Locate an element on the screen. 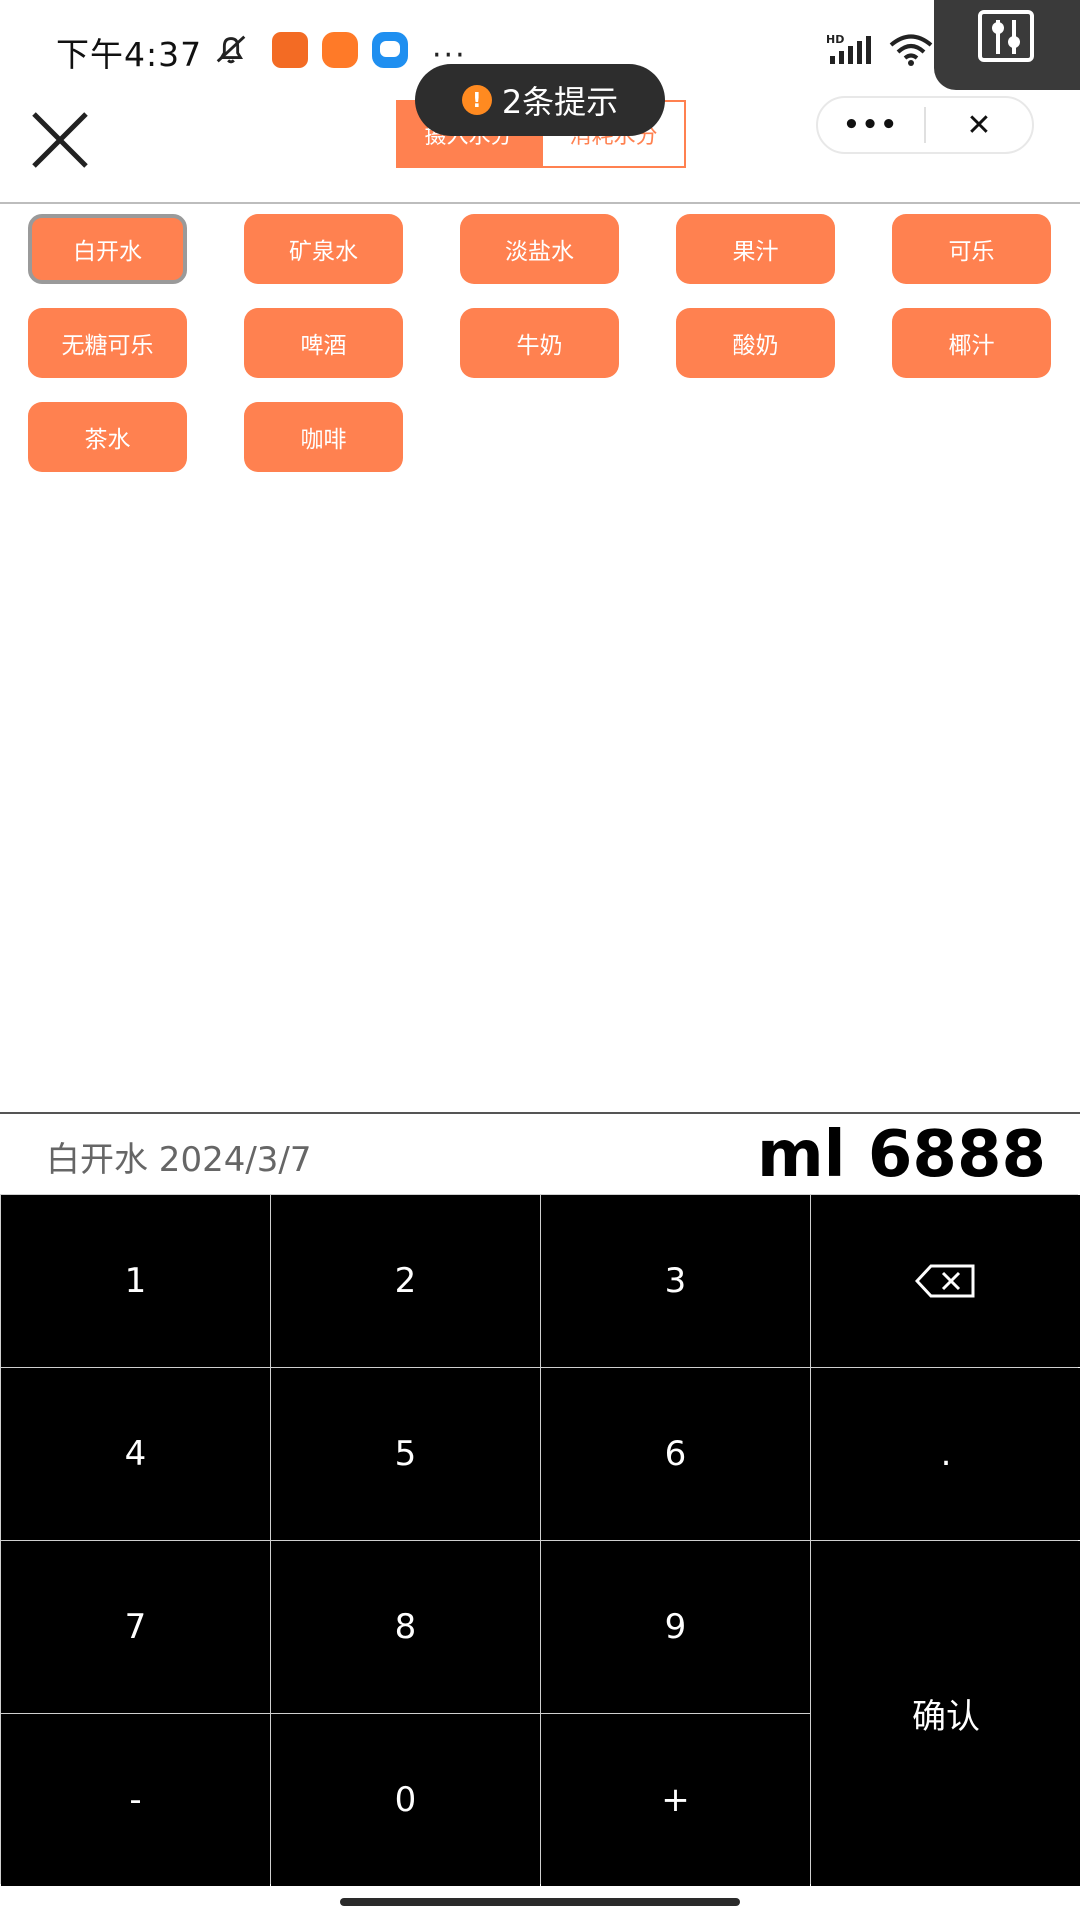 The width and height of the screenshot is (1080, 1920). key-0: 0 is located at coordinates (405, 1800).